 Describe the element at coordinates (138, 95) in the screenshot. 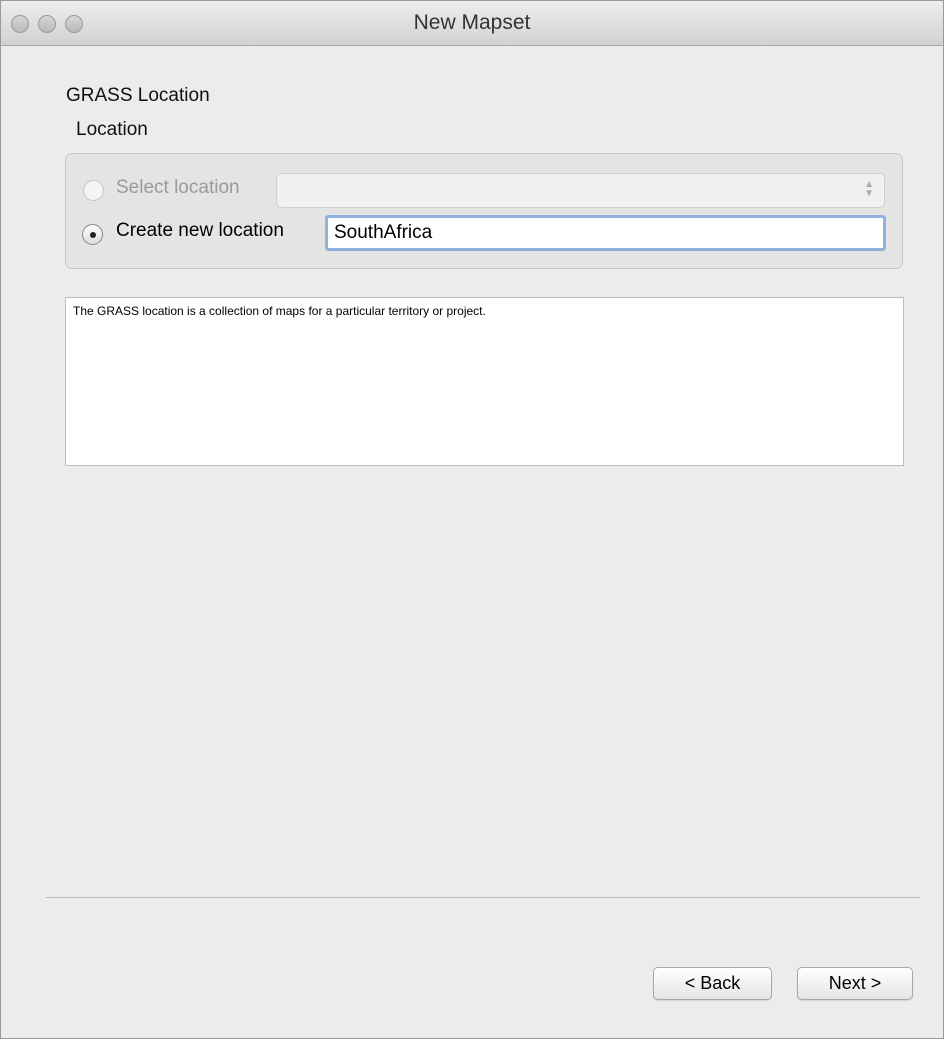

I see `page-heading: GRASS Location` at that location.